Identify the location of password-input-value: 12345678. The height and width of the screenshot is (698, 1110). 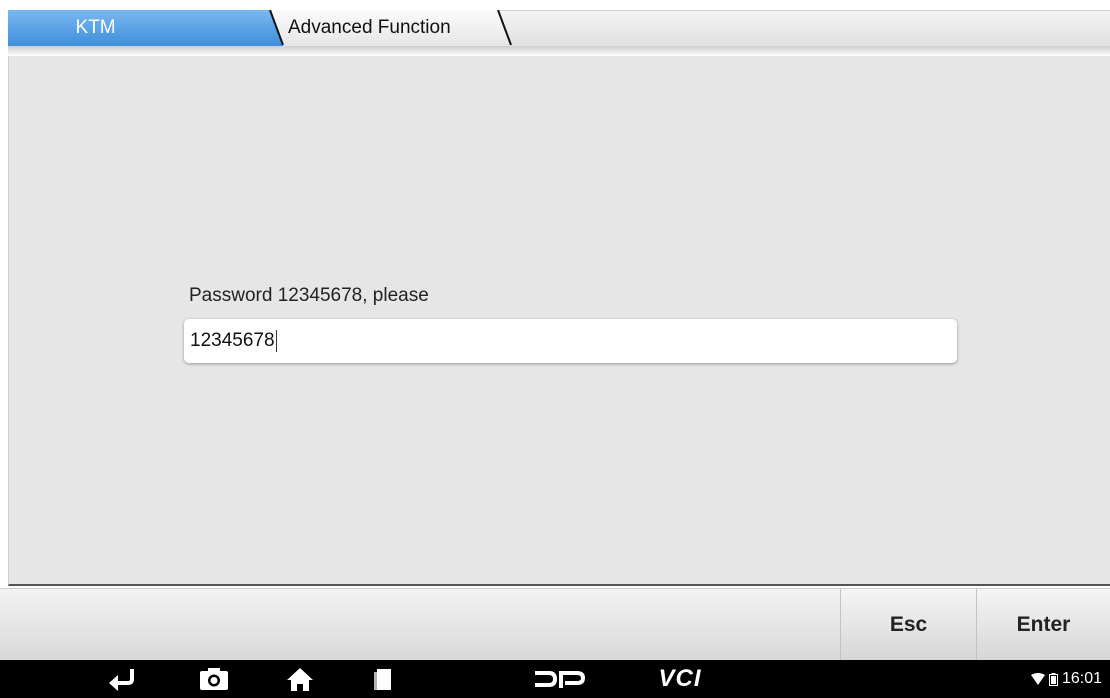
(232, 340).